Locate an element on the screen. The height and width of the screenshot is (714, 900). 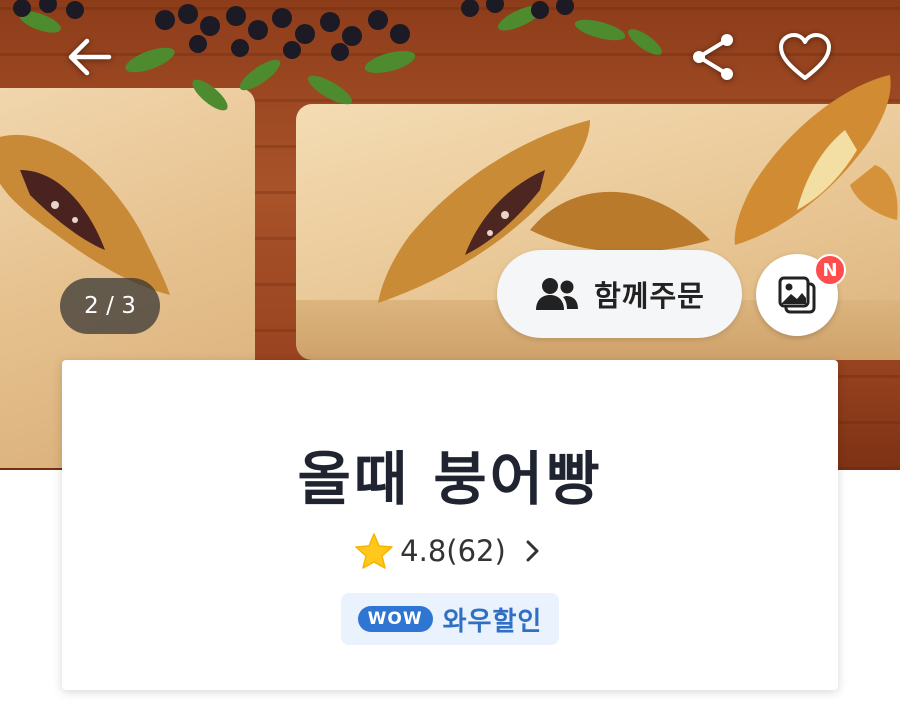
arrow-left-icon is located at coordinates (90, 57).